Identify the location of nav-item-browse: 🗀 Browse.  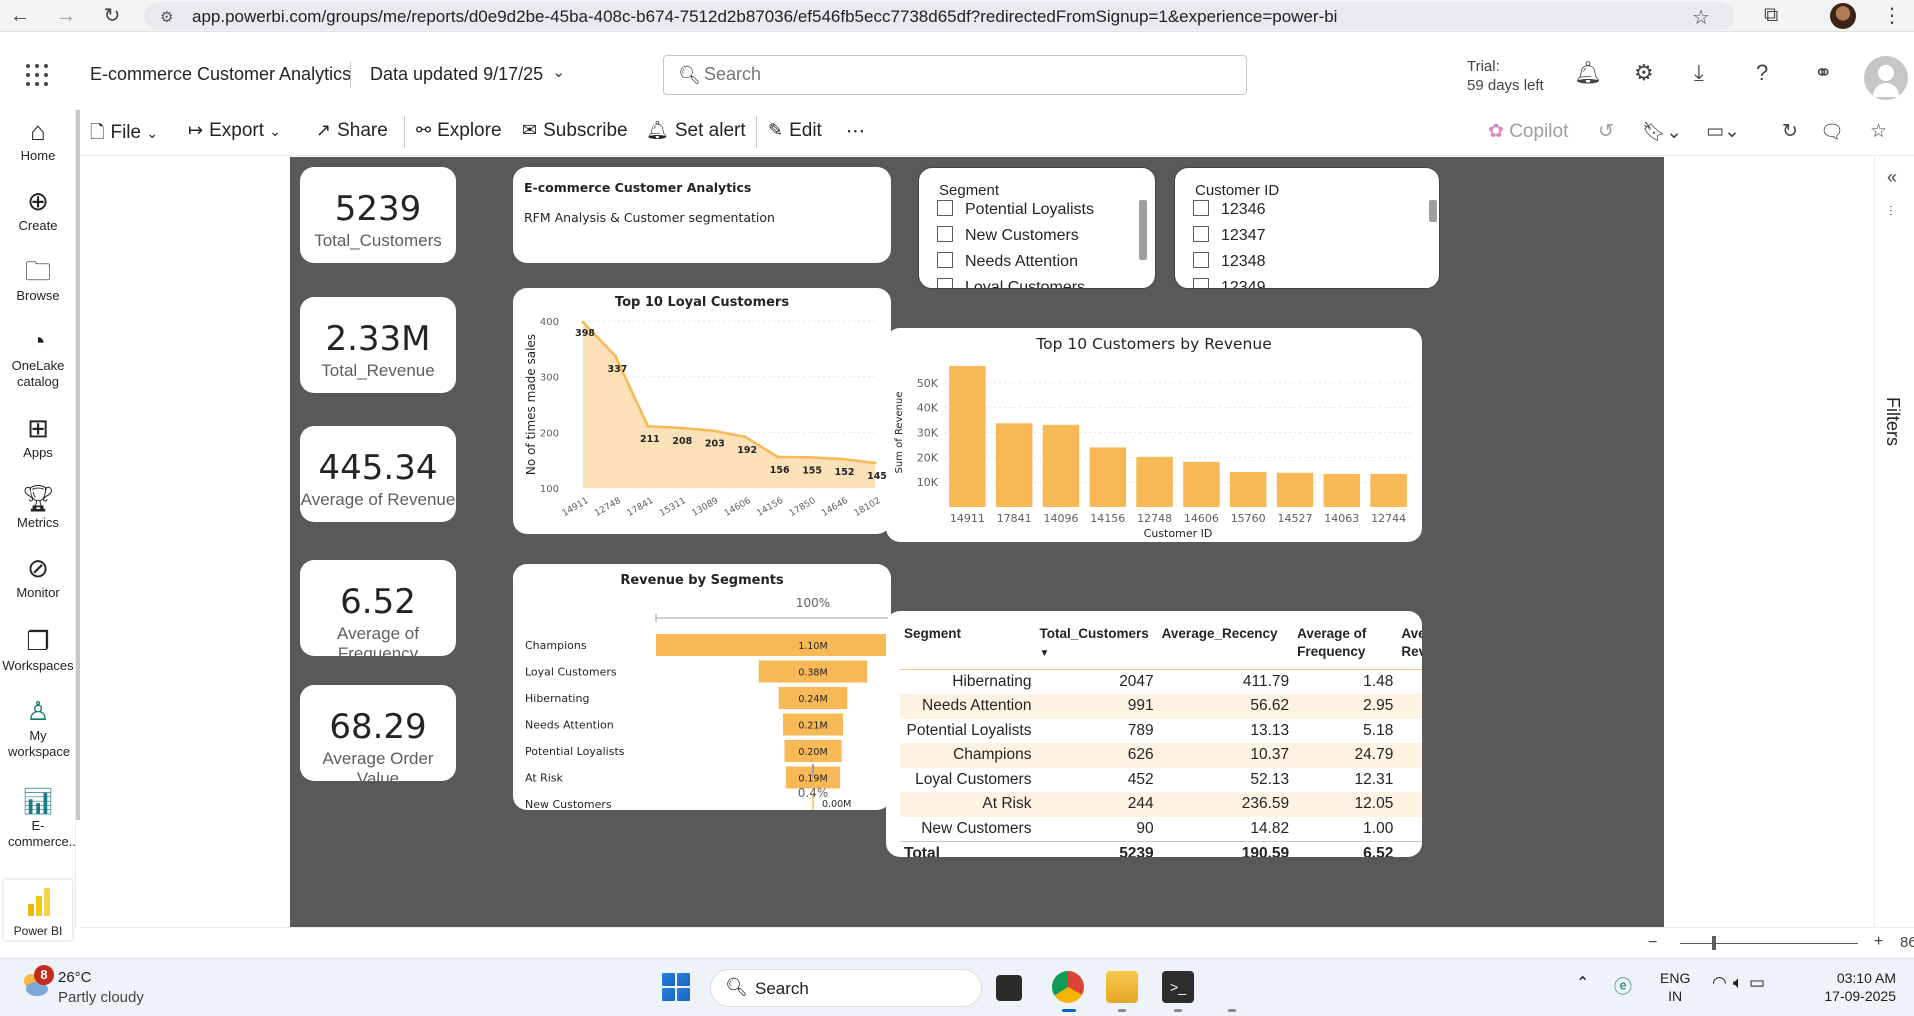
(38, 280).